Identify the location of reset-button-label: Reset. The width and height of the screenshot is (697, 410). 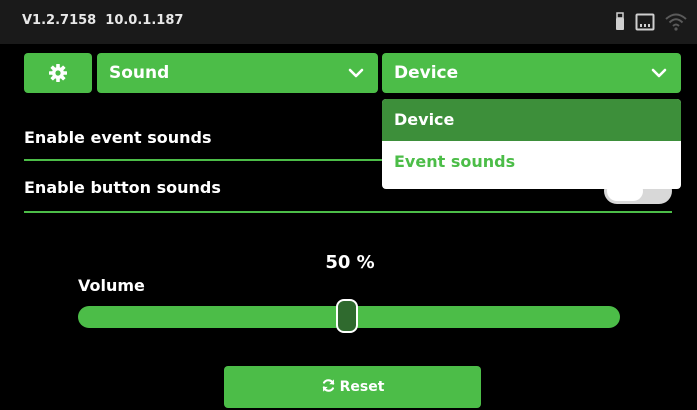
(362, 387).